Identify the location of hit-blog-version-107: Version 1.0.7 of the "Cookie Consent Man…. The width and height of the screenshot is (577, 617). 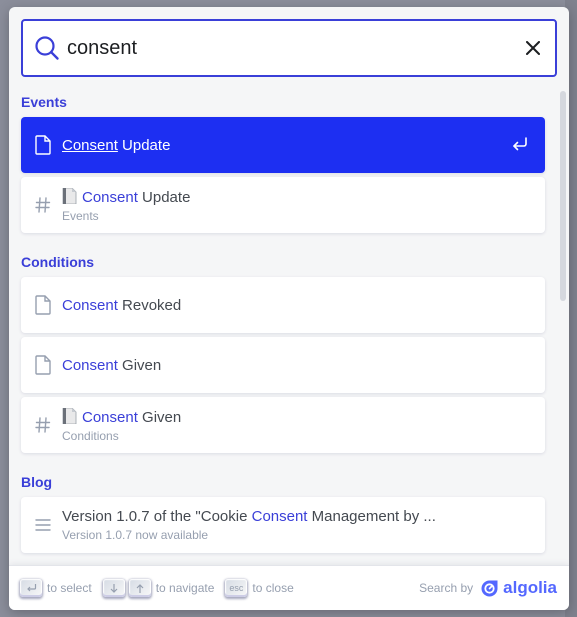
(283, 525).